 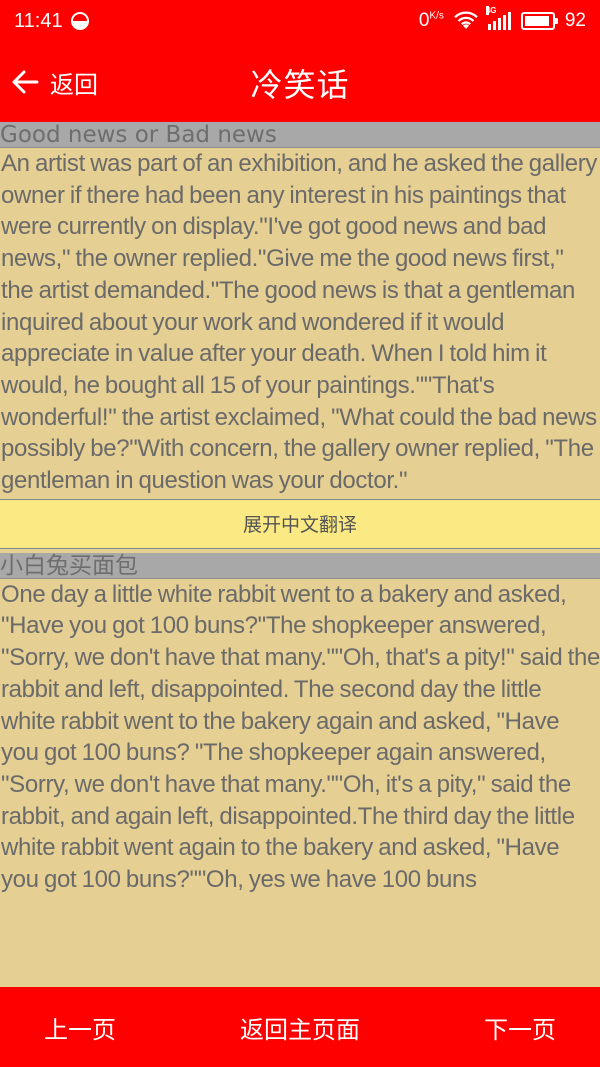 What do you see at coordinates (38, 20) in the screenshot?
I see `status-time: 11:41` at bounding box center [38, 20].